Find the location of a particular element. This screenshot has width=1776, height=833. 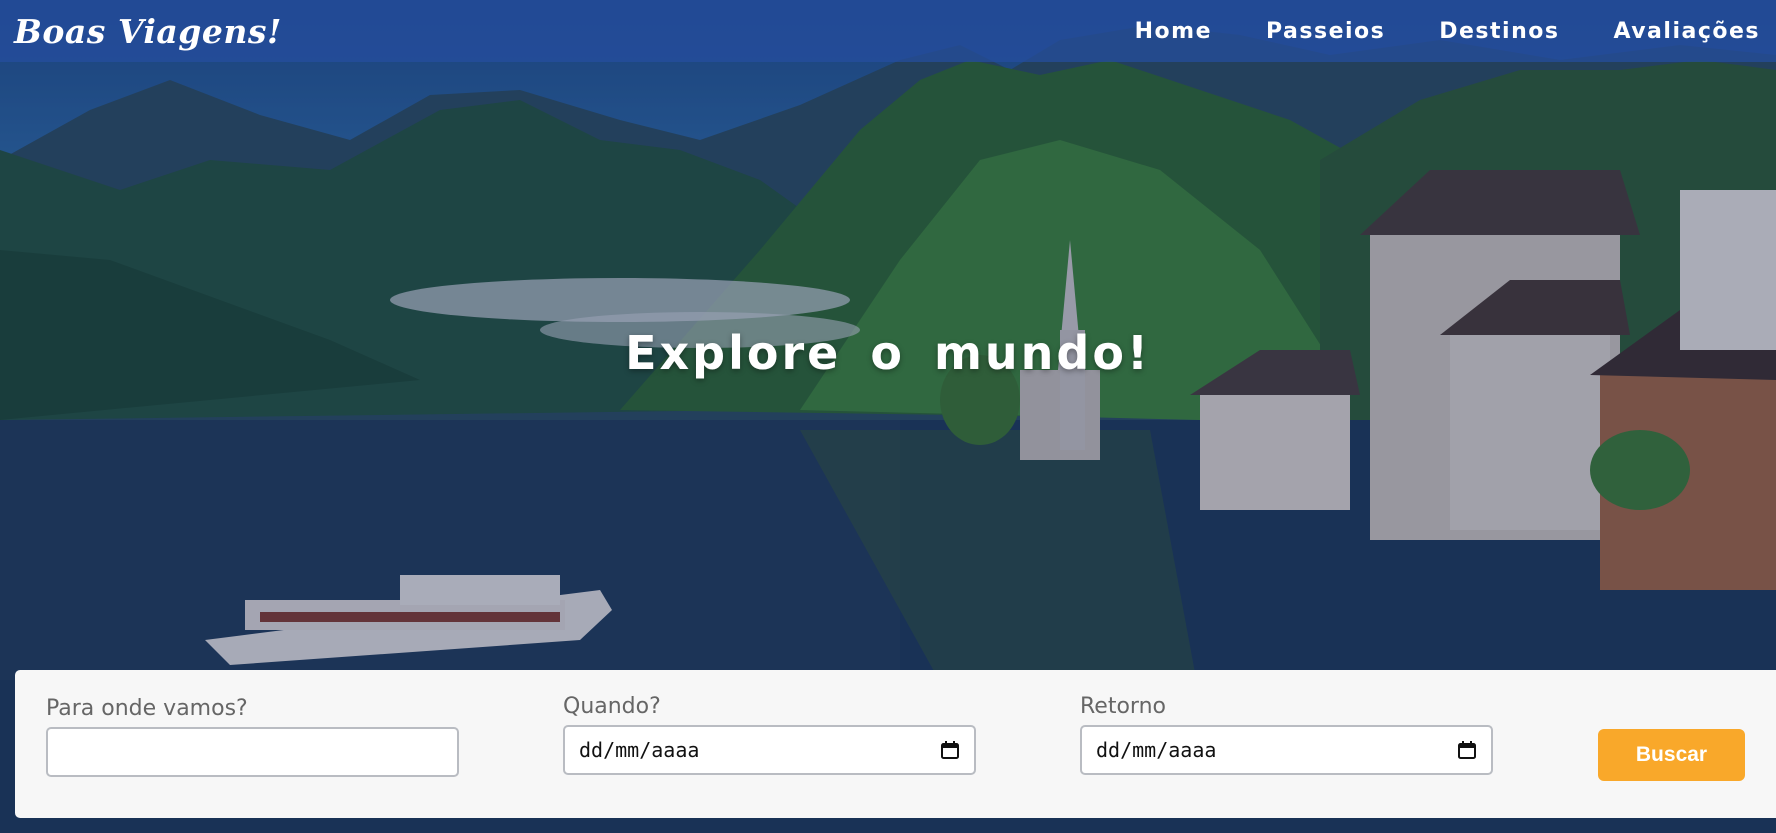

return-field-group: Retorno dd/mm/aaaa is located at coordinates (1286, 734).